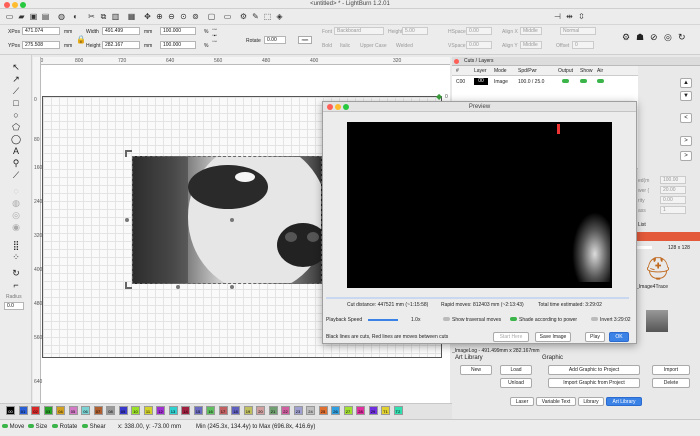  Describe the element at coordinates (600, 82) in the screenshot. I see `air-toggle` at that location.